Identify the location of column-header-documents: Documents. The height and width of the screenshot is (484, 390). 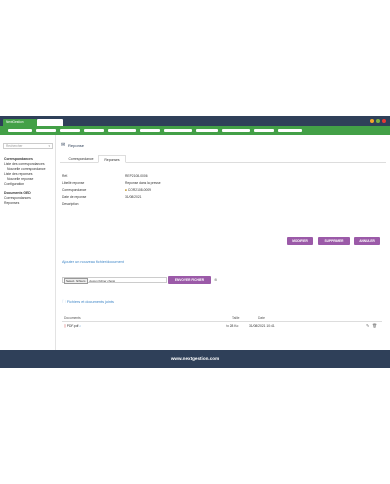
(72, 318).